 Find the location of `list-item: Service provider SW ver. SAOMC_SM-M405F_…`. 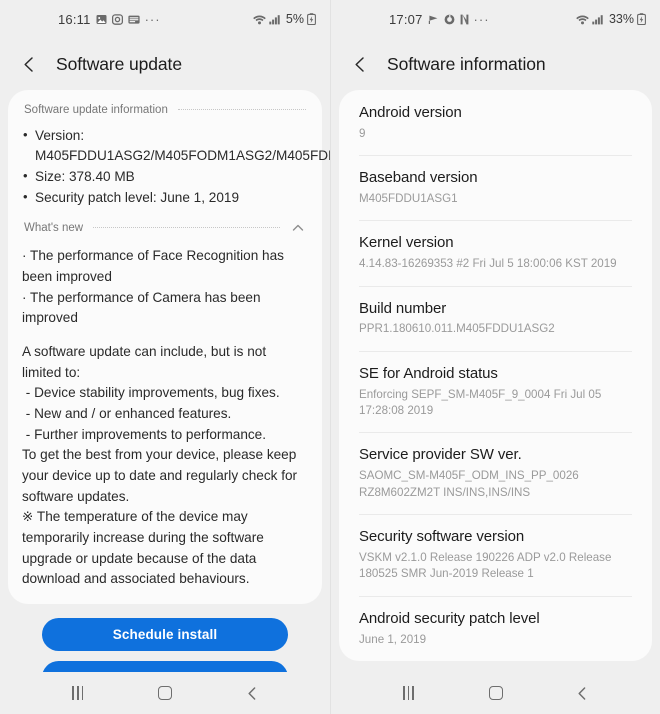

list-item: Service provider SW ver. SAOMC_SM-M405F_… is located at coordinates (495, 473).